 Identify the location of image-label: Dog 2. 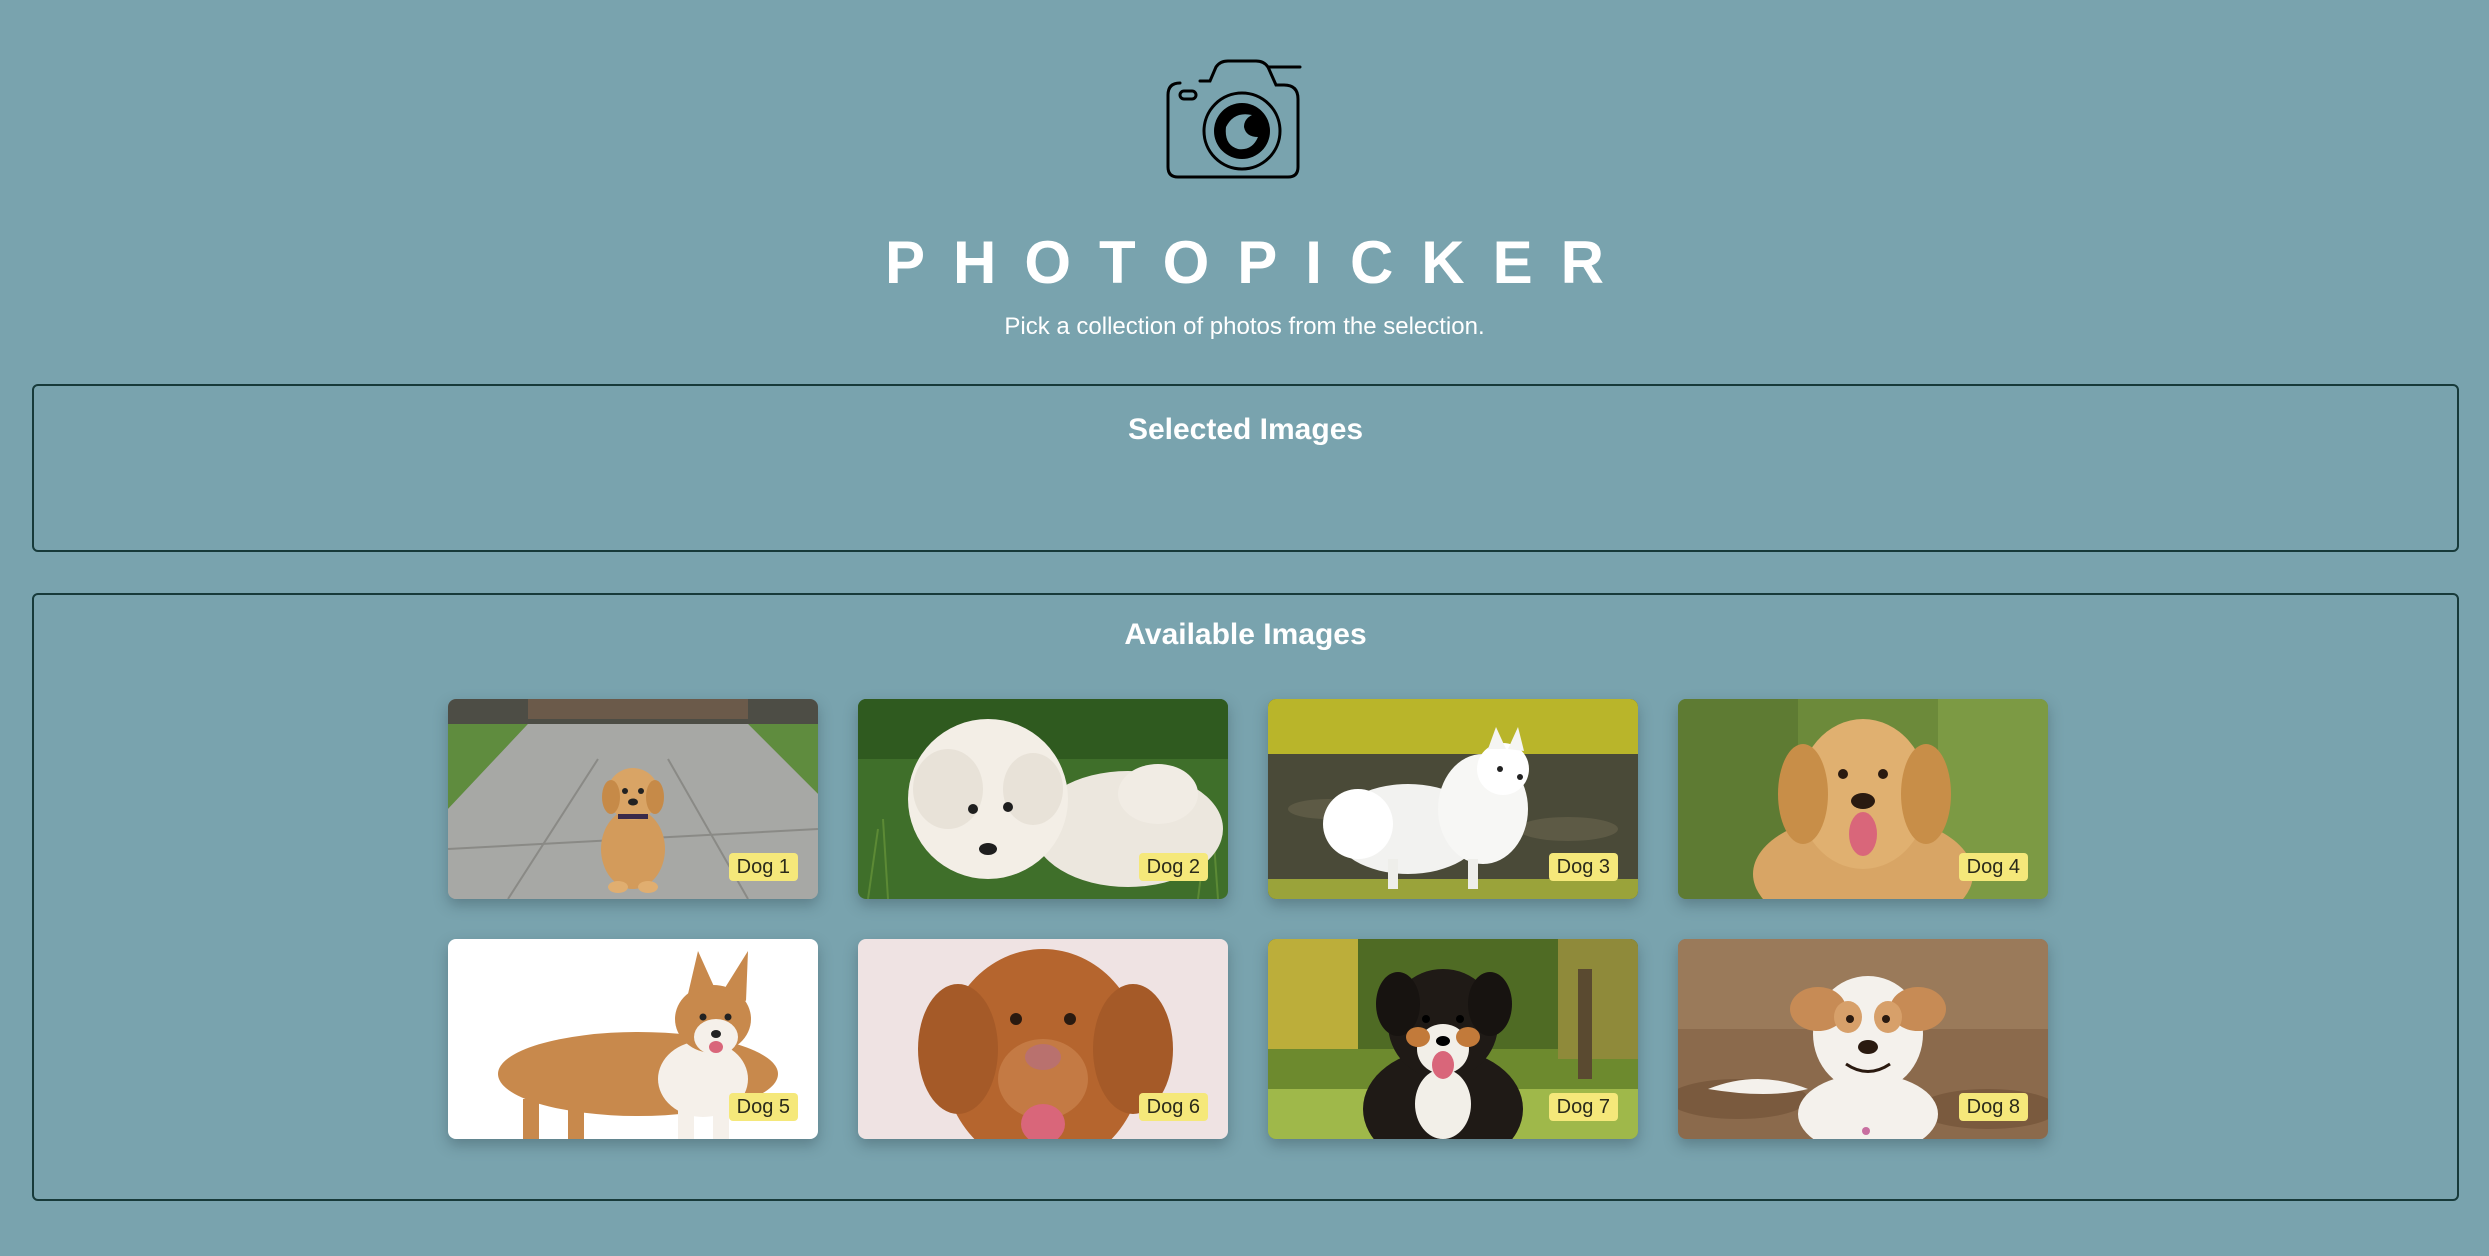
(1173, 867).